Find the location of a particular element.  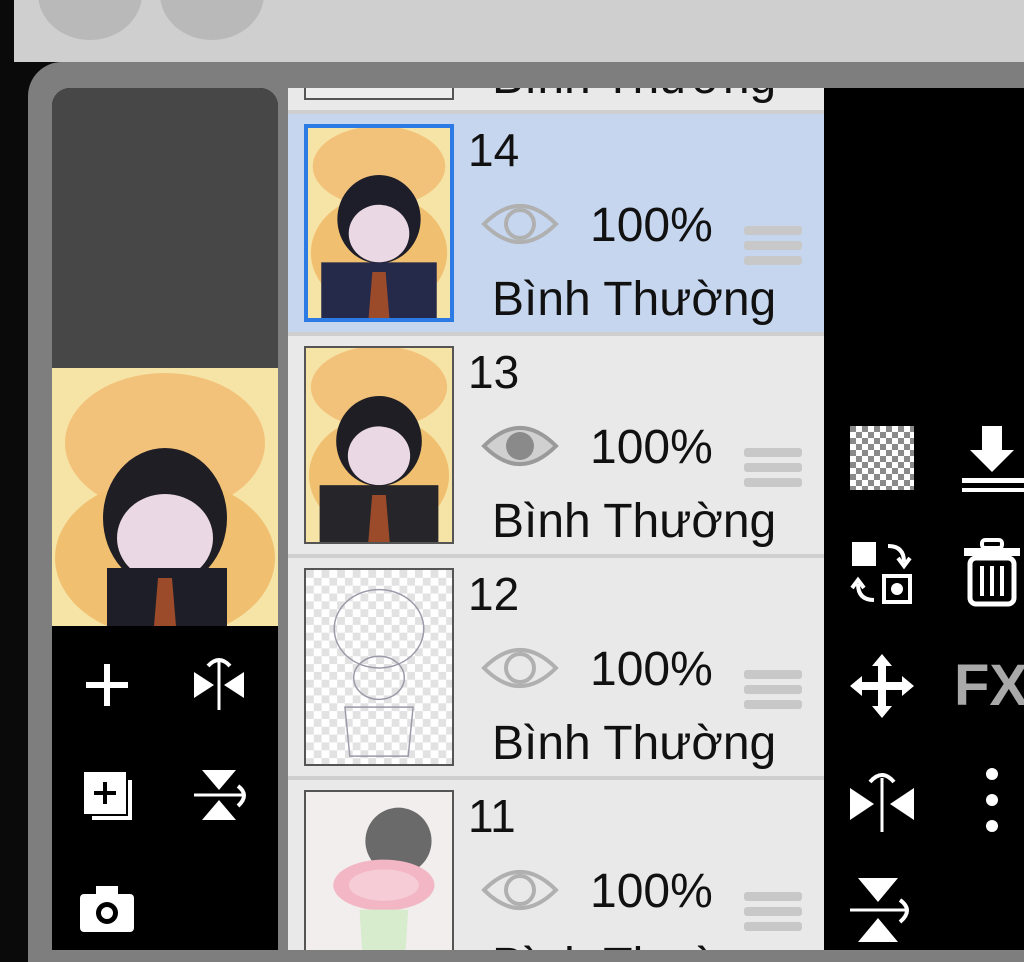

camera-icon is located at coordinates (107, 909).